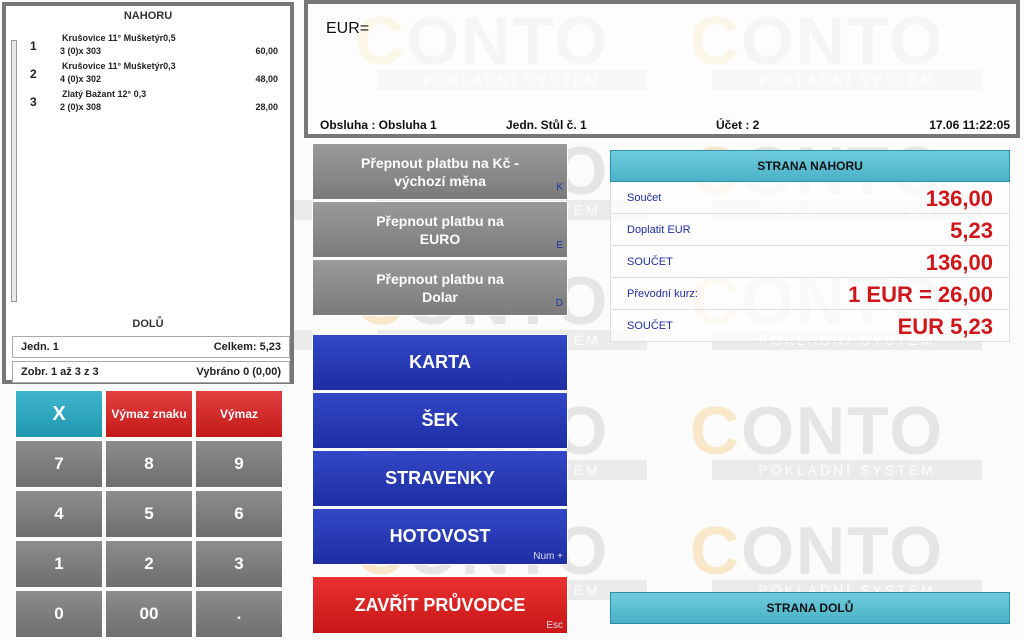  I want to click on table-label: Jedn. Stůl č. 1, so click(546, 125).